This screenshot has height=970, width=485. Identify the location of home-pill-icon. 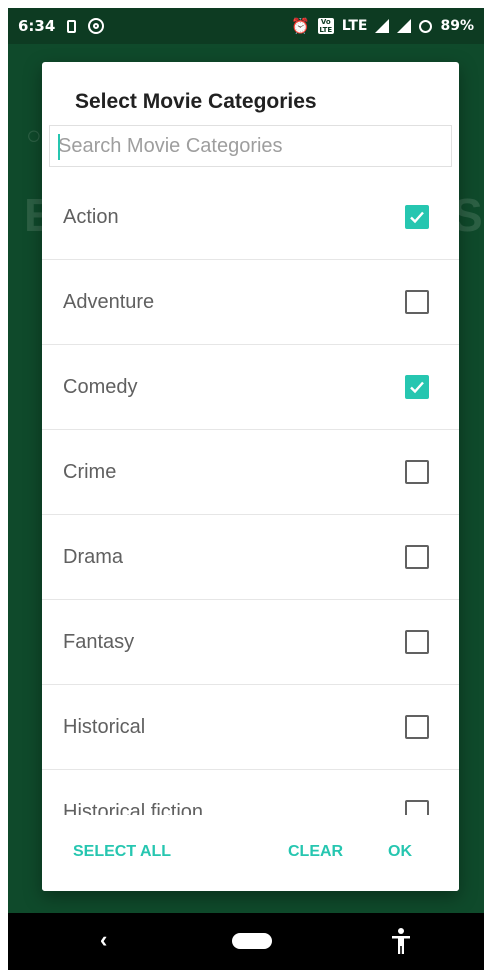
(252, 941).